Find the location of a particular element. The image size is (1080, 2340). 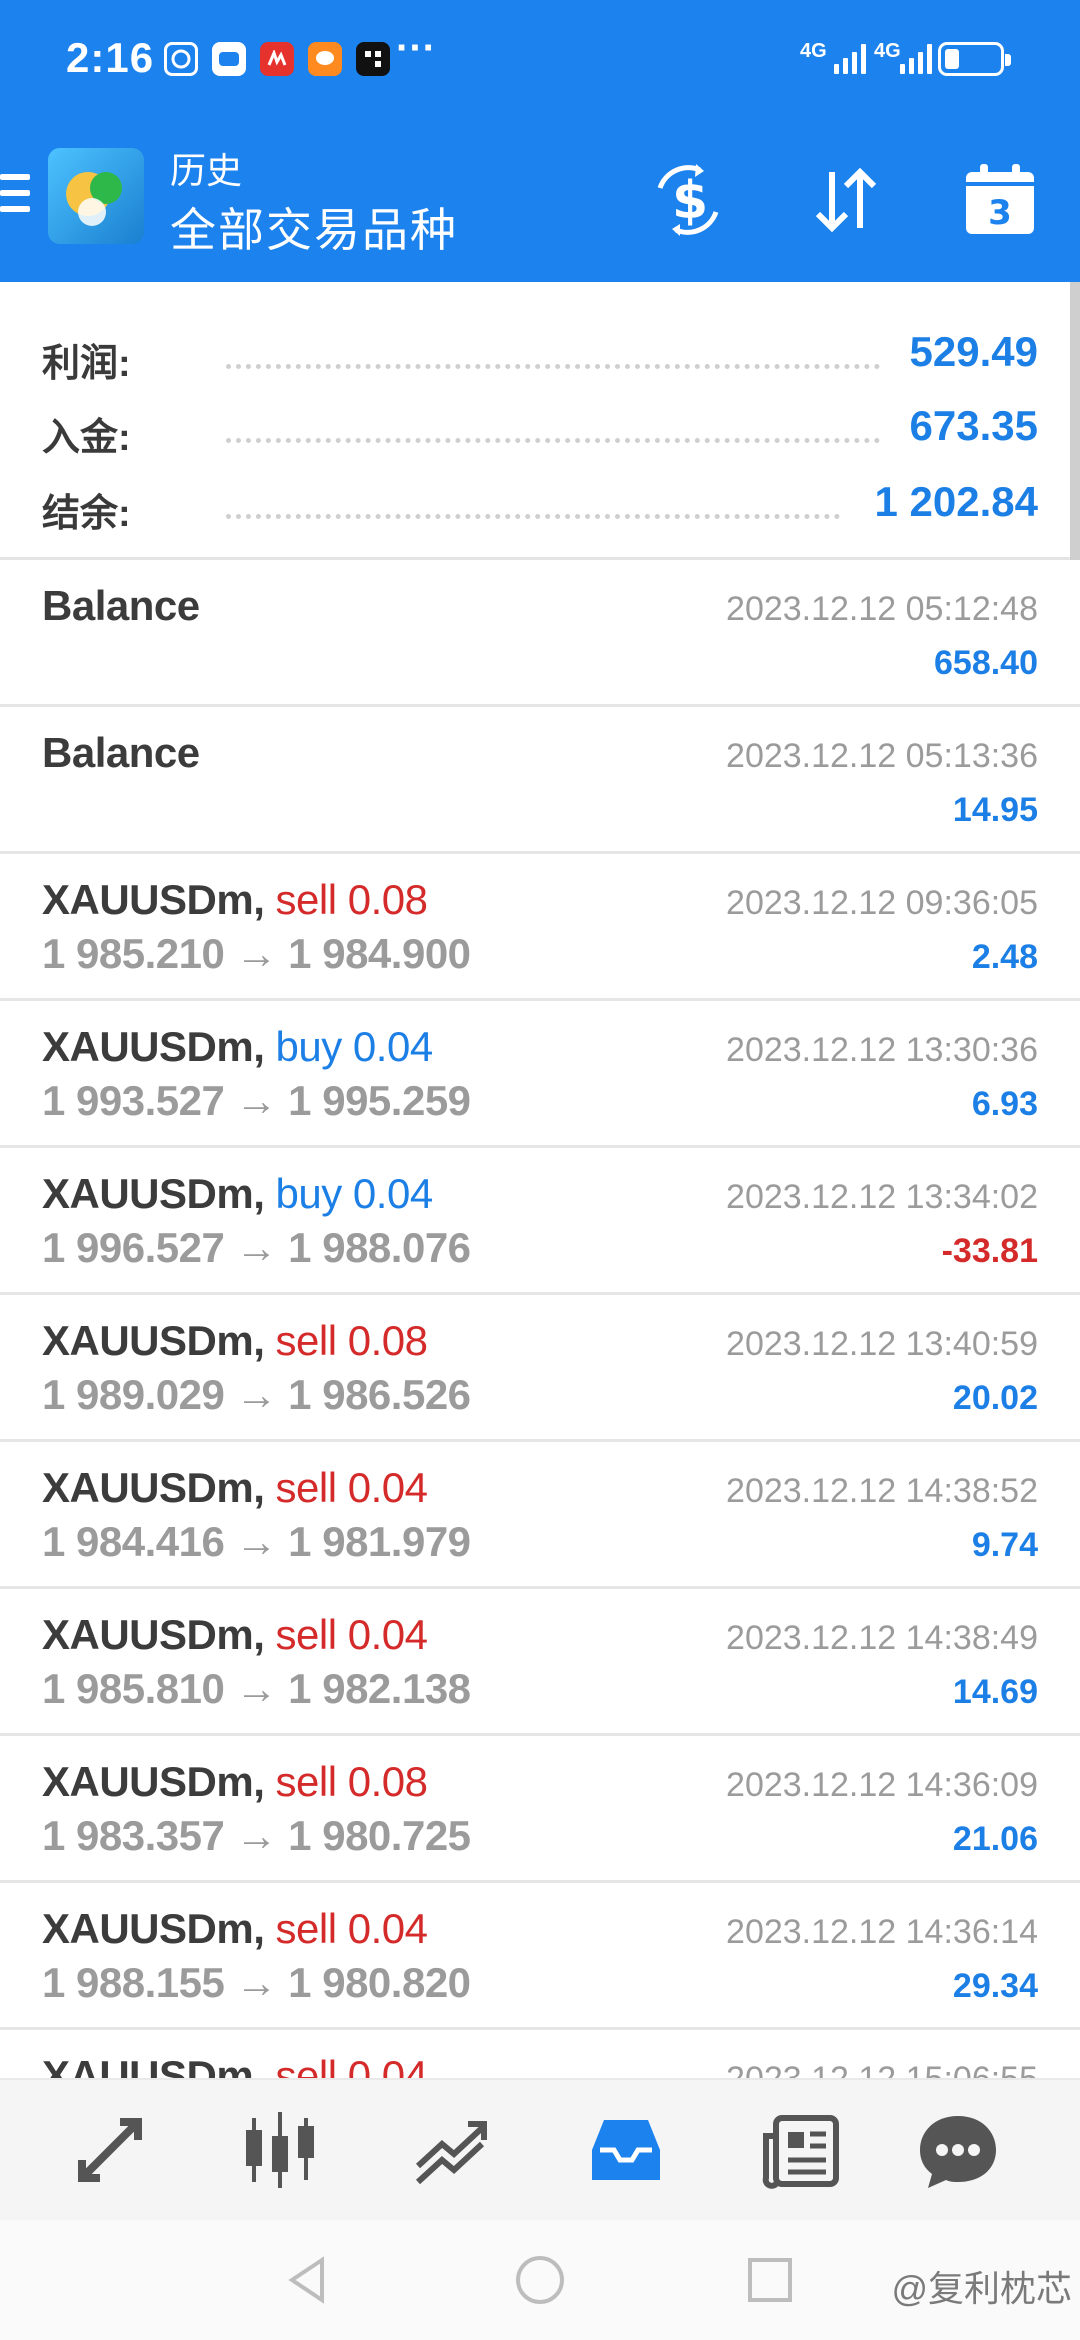

watermark-text: @复利枕芯 is located at coordinates (981, 2288).